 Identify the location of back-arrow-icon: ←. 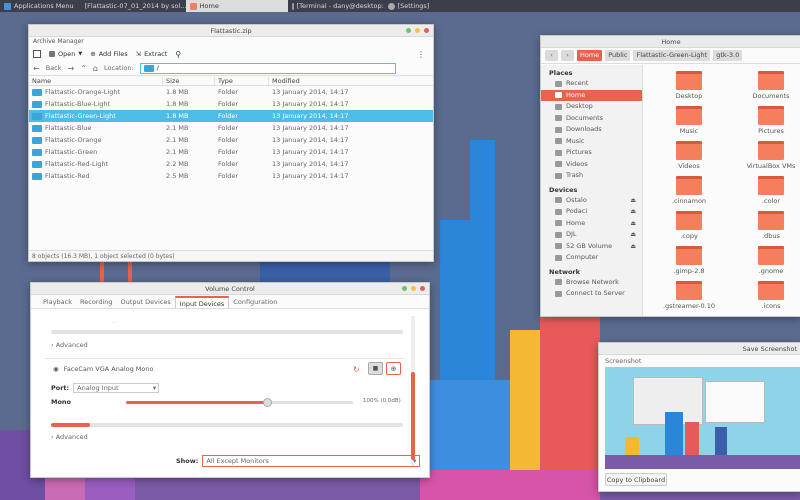
(36, 68).